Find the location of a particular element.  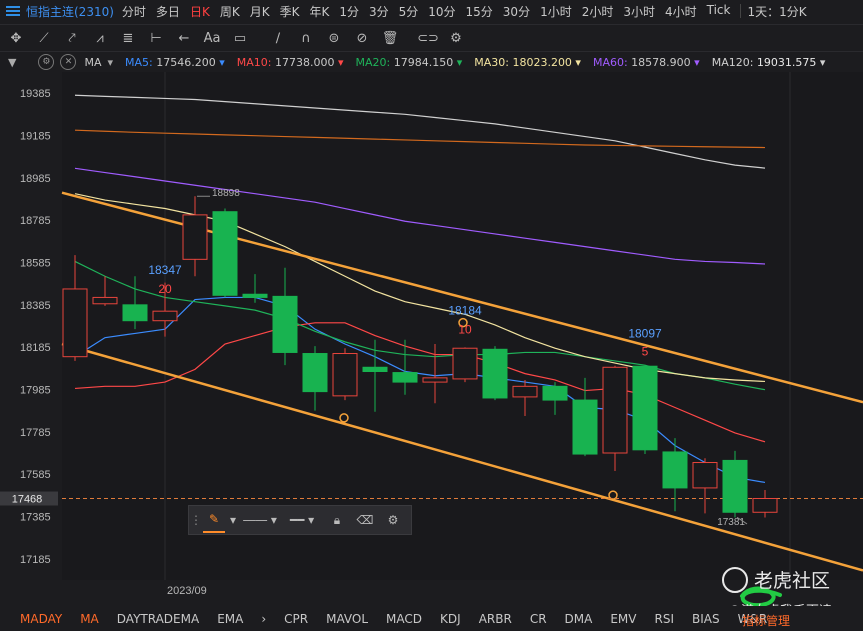

symbol-title: 恒指主连(2310) is located at coordinates (70, 11).